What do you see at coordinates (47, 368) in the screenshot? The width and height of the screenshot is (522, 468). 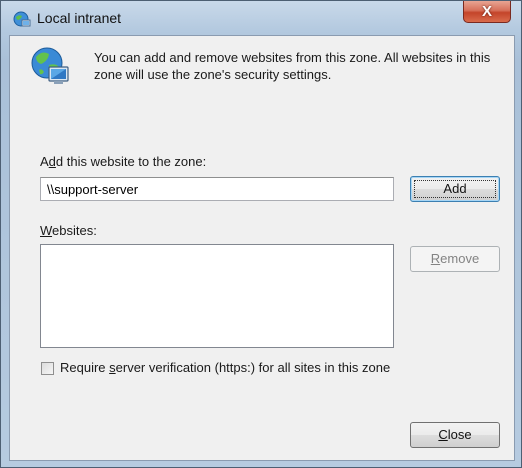 I see `require-verification-checkbox` at bounding box center [47, 368].